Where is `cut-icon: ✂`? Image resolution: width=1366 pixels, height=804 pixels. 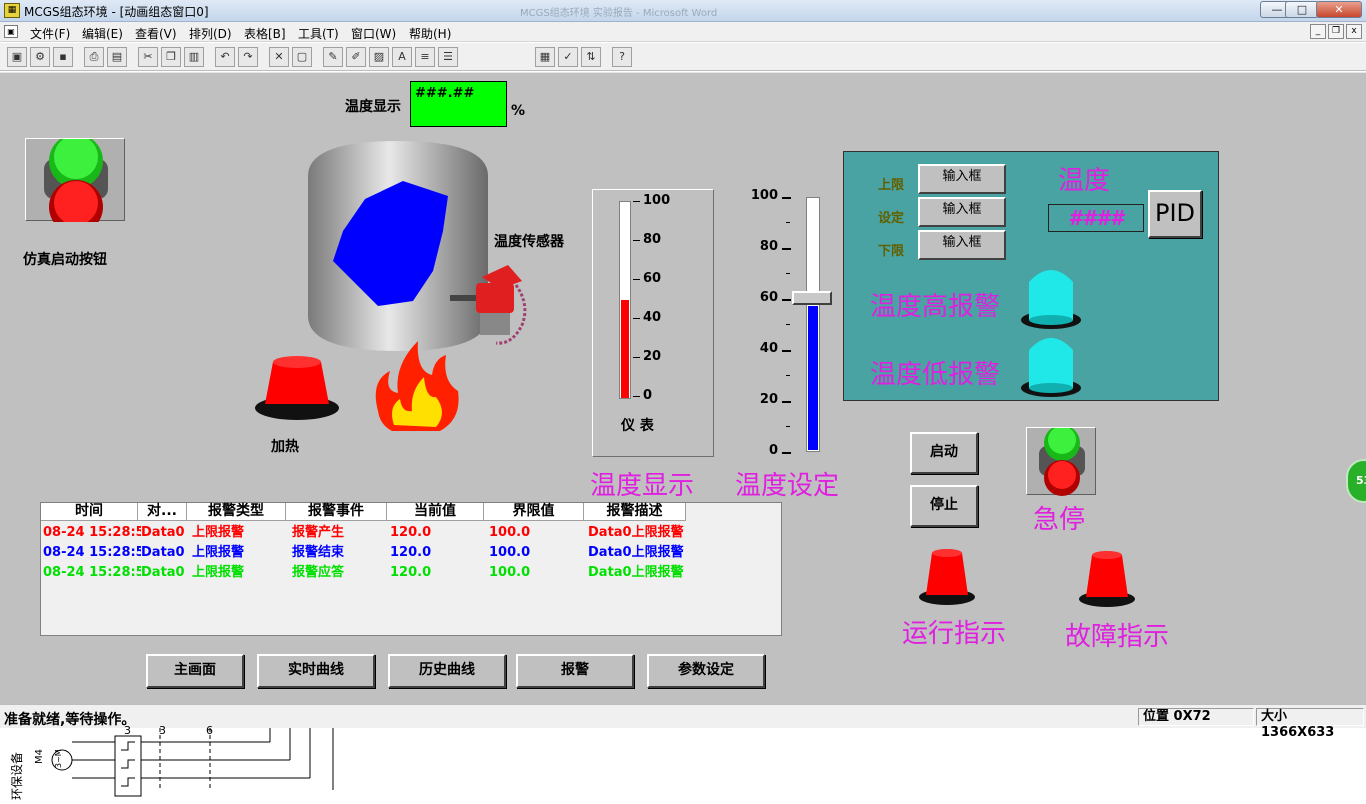 cut-icon: ✂ is located at coordinates (148, 57).